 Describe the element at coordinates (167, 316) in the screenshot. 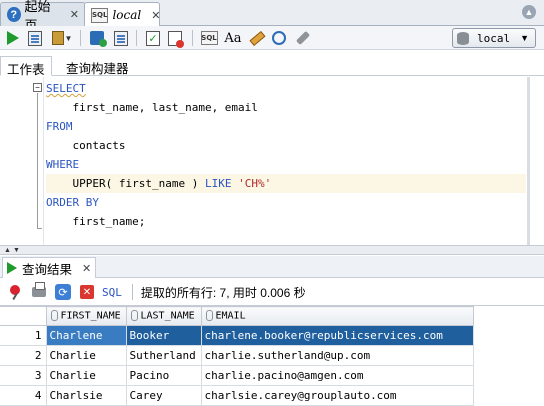

I see `column-header-label: LAST_NAME` at that location.